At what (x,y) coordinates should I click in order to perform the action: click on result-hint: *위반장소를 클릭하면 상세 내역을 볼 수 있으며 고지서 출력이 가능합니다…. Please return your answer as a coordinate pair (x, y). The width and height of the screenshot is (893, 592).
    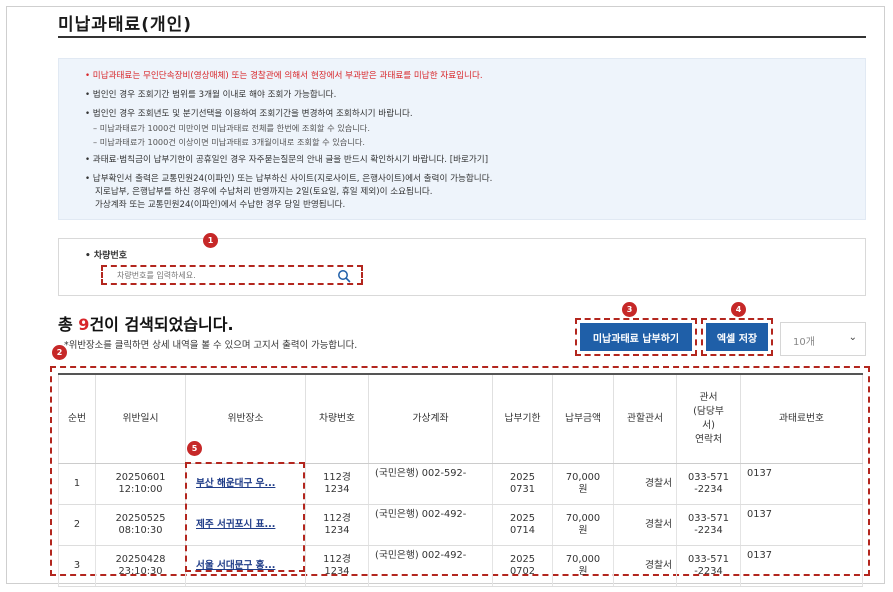
    Looking at the image, I should click on (211, 345).